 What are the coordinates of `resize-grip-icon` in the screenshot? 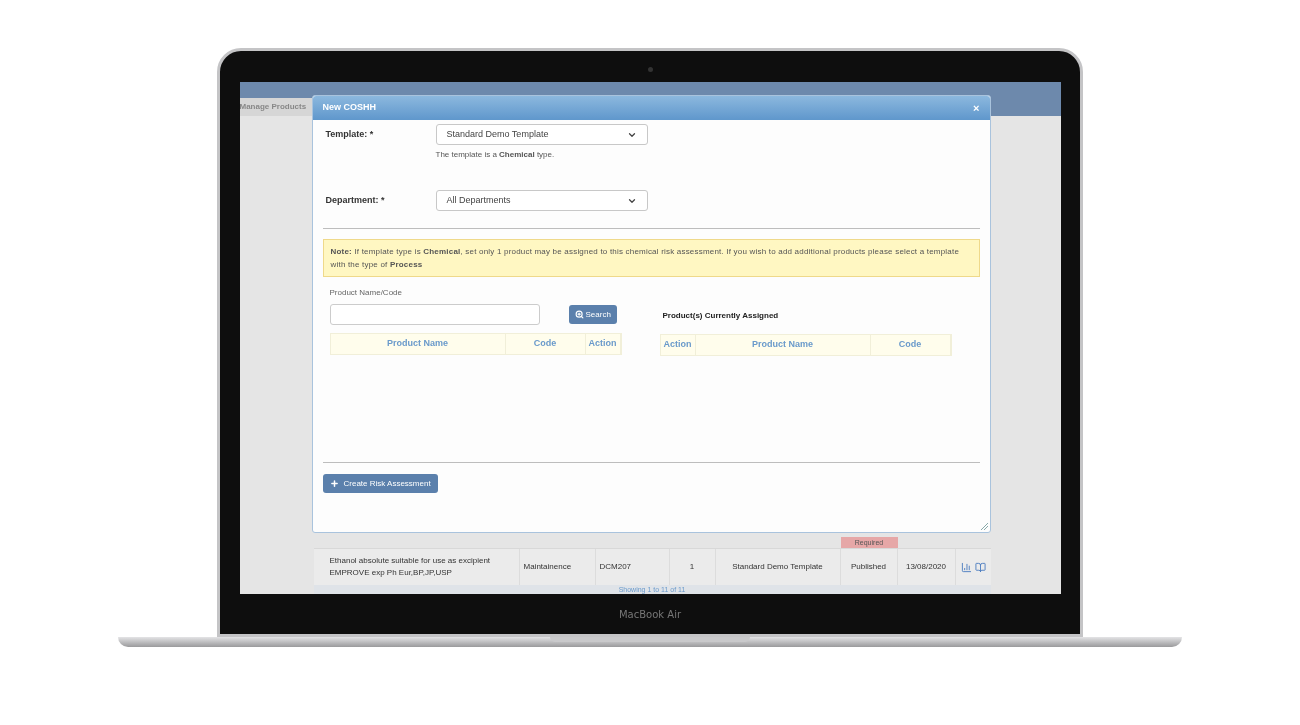 It's located at (984, 526).